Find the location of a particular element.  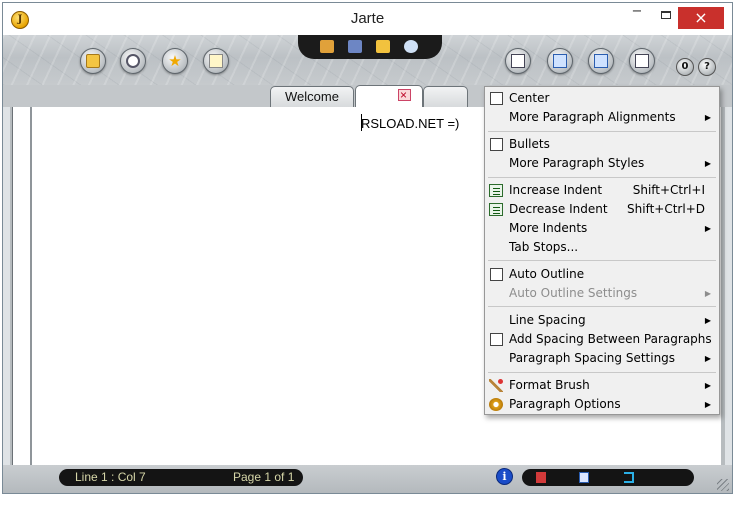

menu-item-auto-outline: Auto Outline is located at coordinates (602, 274).